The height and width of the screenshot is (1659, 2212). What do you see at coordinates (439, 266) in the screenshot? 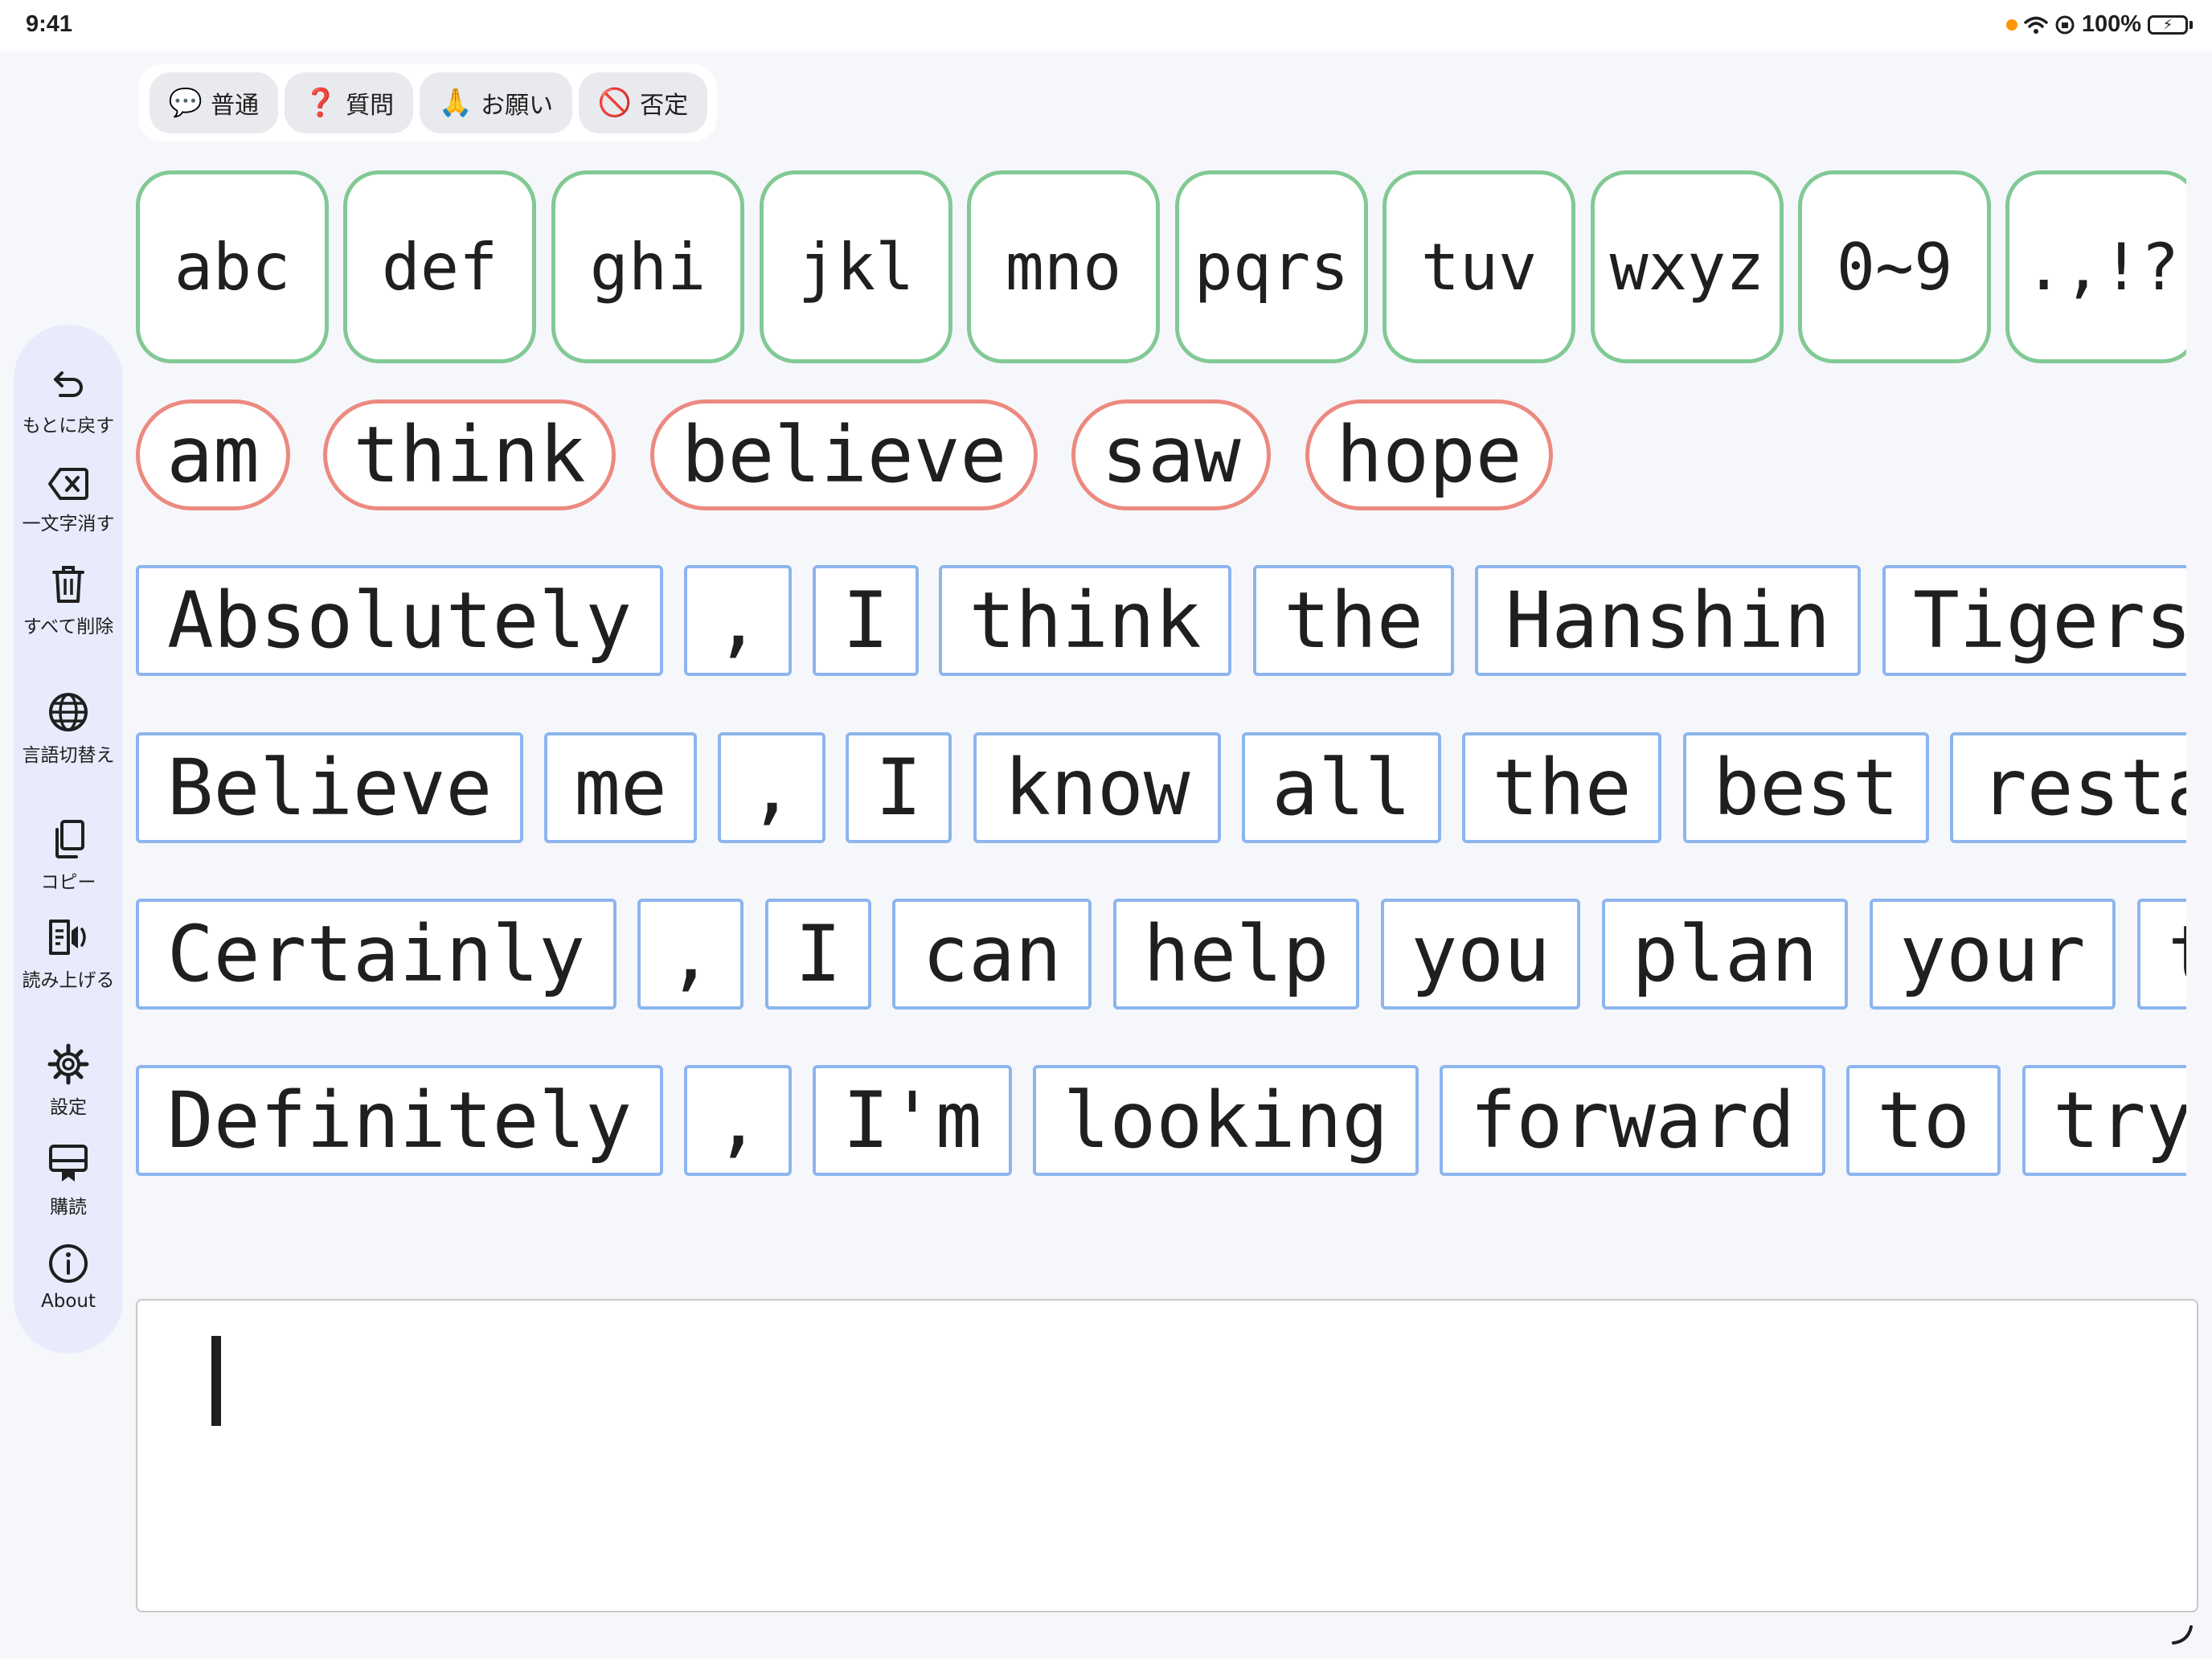
I see `letter-key-def: def` at bounding box center [439, 266].